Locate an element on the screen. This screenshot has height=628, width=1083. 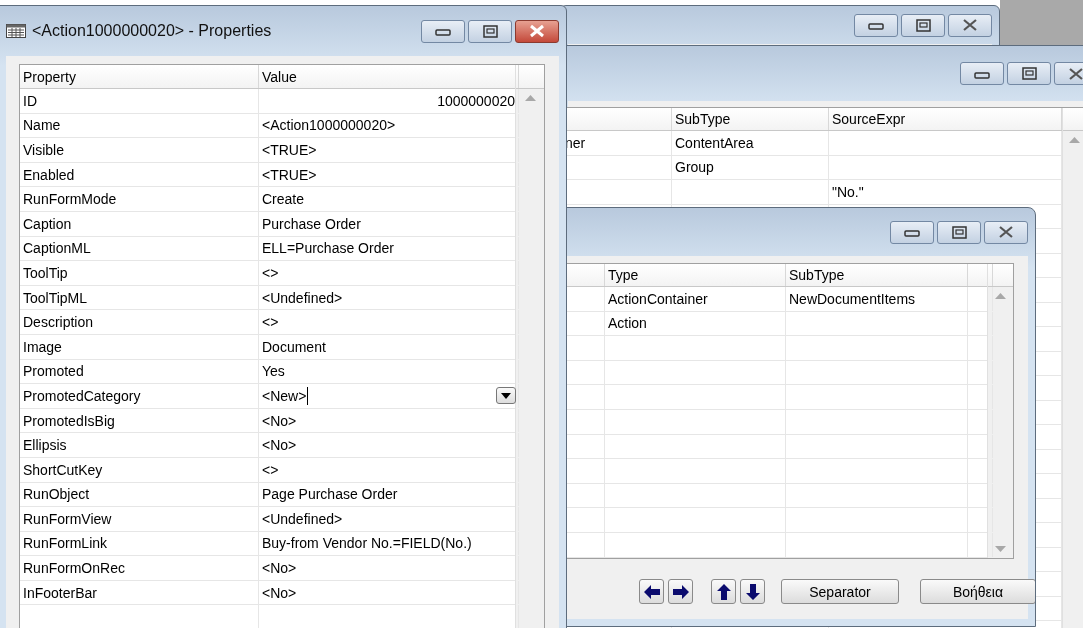
property-name: RunObject is located at coordinates (56, 494).